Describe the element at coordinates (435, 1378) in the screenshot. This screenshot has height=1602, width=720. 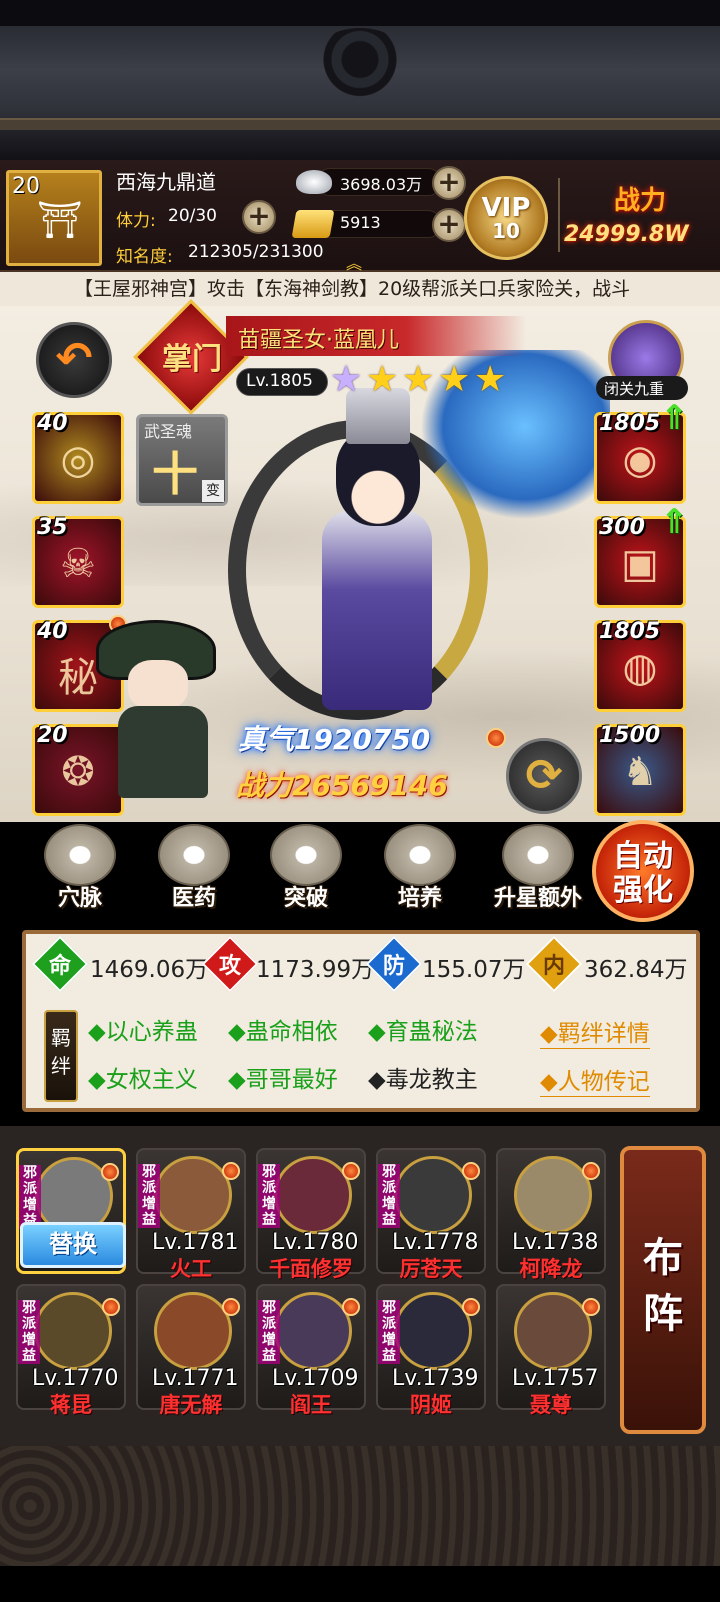
I see `member-level: Lv.1739` at that location.